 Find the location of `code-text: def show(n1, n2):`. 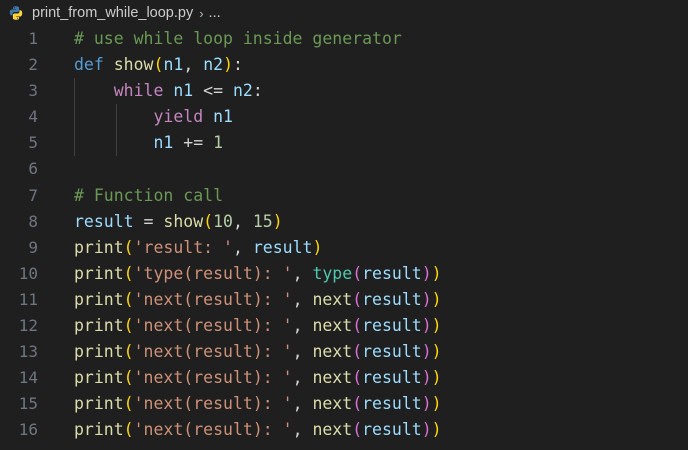

code-text: def show(n1, n2): is located at coordinates (158, 65).